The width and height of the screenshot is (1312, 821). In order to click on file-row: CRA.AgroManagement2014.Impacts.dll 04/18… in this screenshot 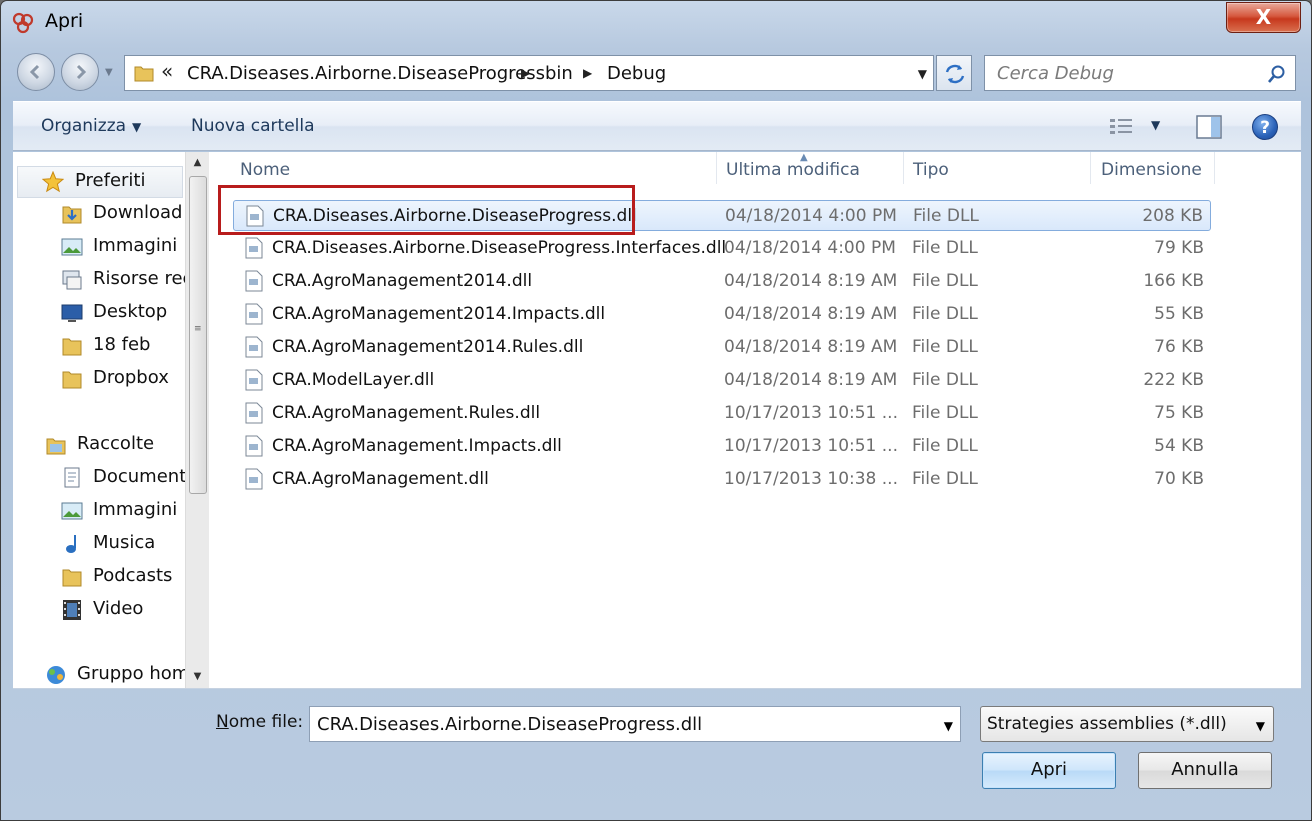, I will do `click(722, 314)`.